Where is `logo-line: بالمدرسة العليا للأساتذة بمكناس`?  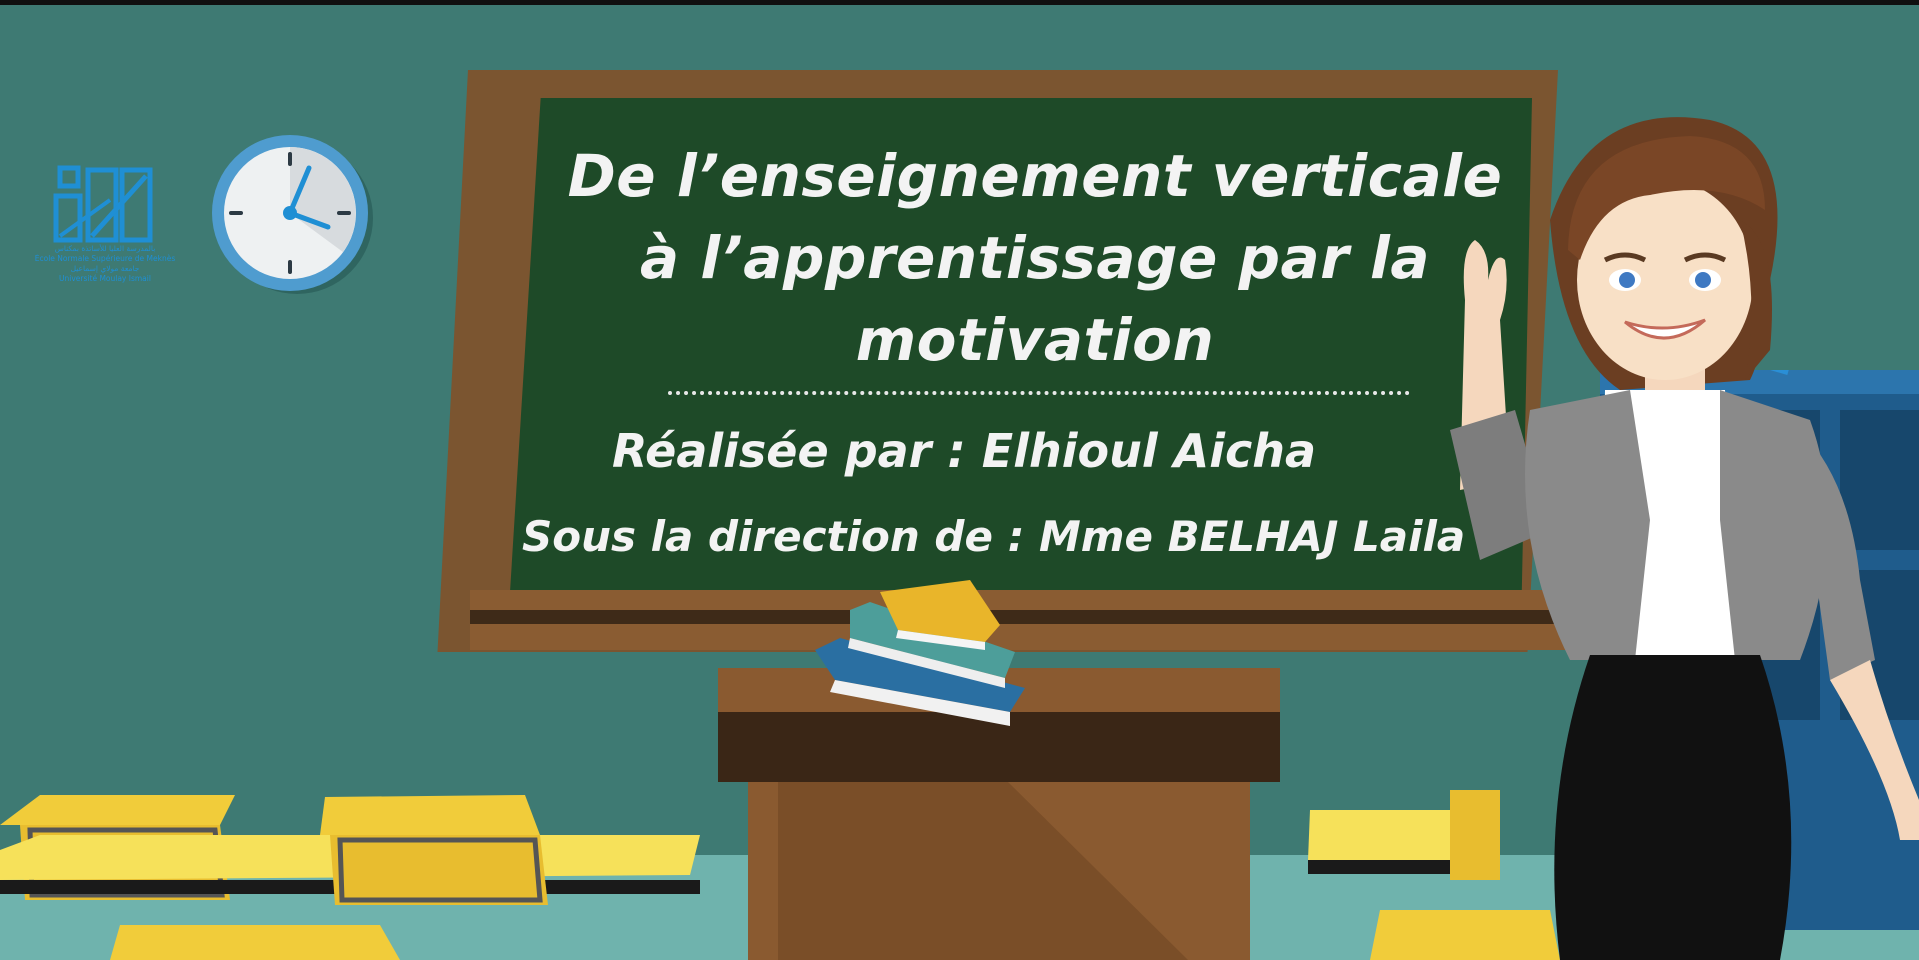 logo-line: بالمدرسة العليا للأساتذة بمكناس is located at coordinates (105, 248).